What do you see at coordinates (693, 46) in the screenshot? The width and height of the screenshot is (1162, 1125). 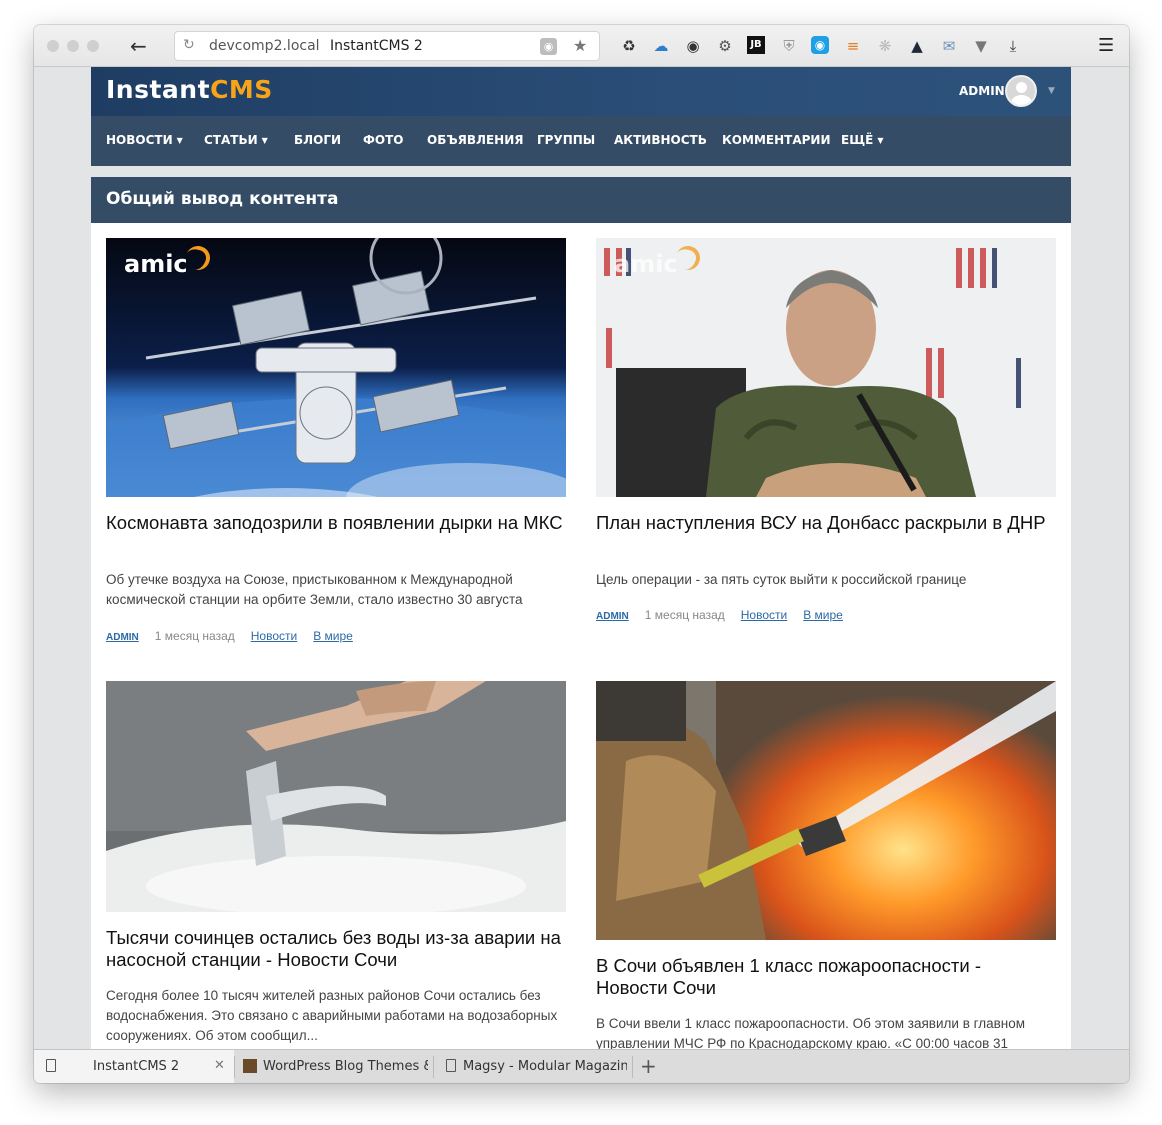 I see `eye-extension-icon: ◉` at bounding box center [693, 46].